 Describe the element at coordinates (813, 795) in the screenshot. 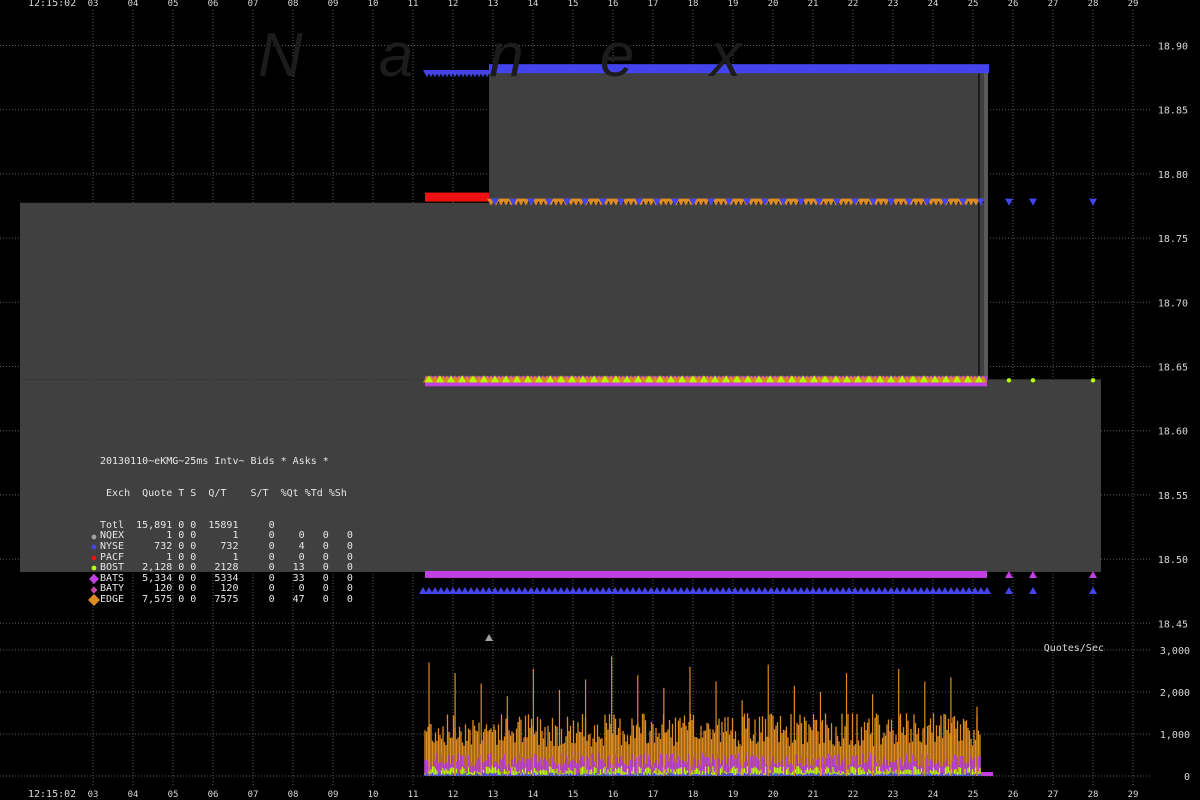

I see `x-tick-label-bottom: 21` at that location.